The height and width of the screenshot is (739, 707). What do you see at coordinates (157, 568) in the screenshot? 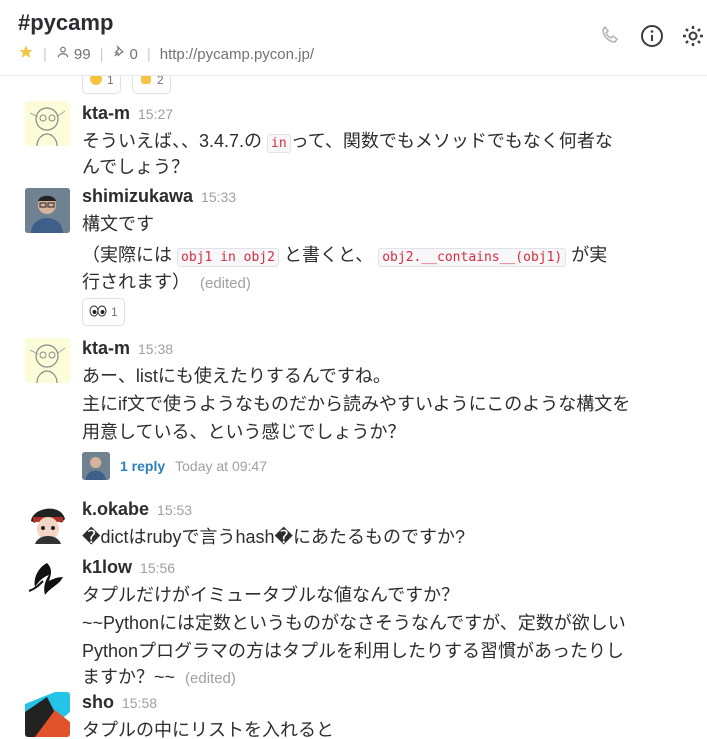
I see `timestamp: 15:56` at bounding box center [157, 568].